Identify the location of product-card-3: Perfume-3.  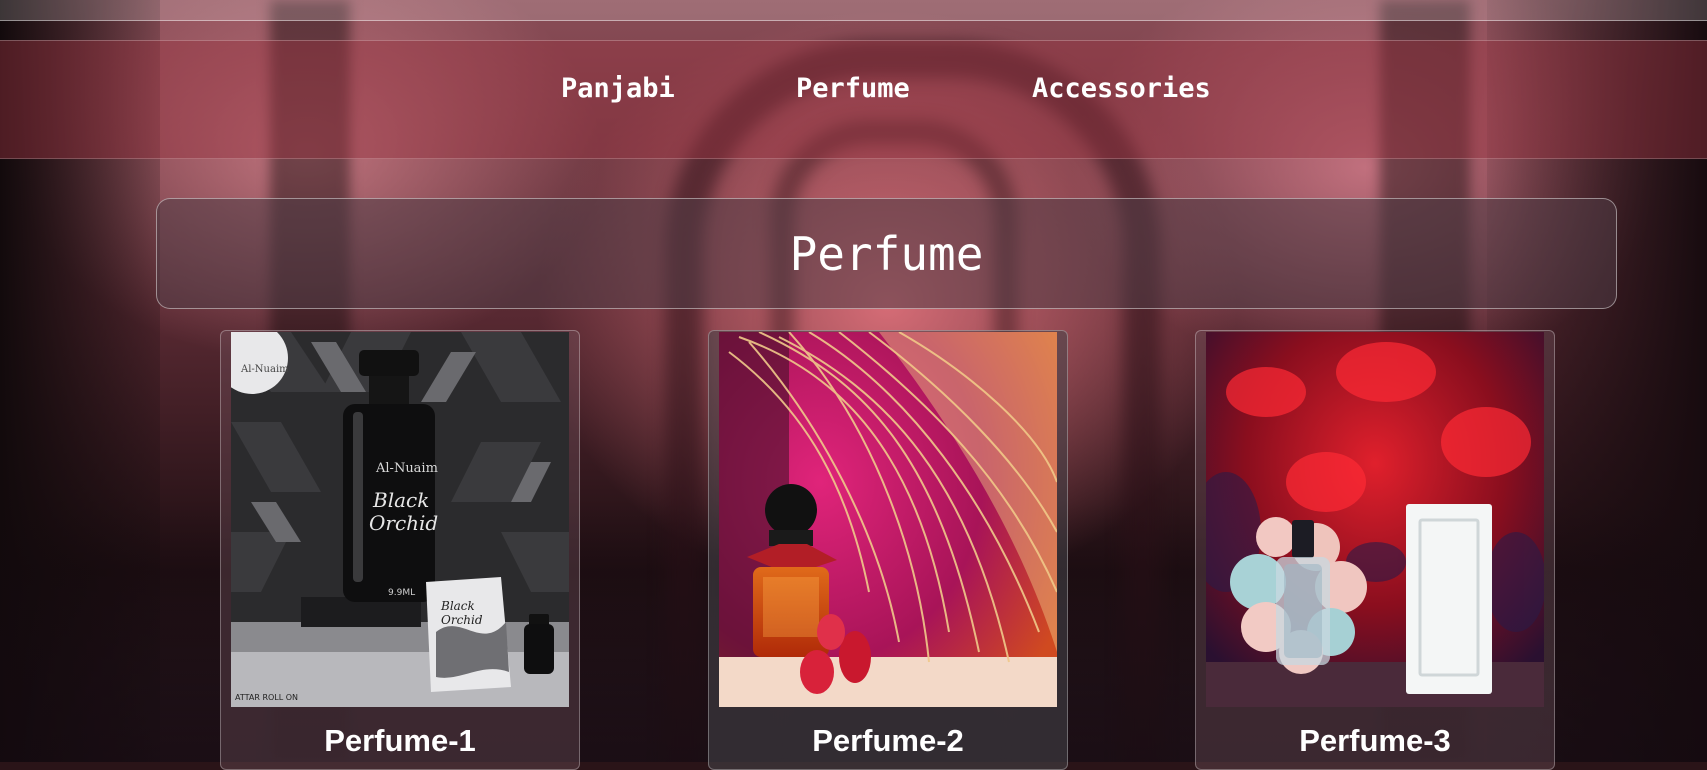
(1375, 550).